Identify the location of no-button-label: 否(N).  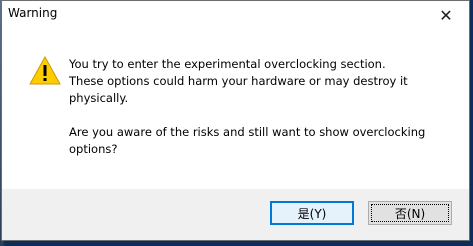
(410, 213).